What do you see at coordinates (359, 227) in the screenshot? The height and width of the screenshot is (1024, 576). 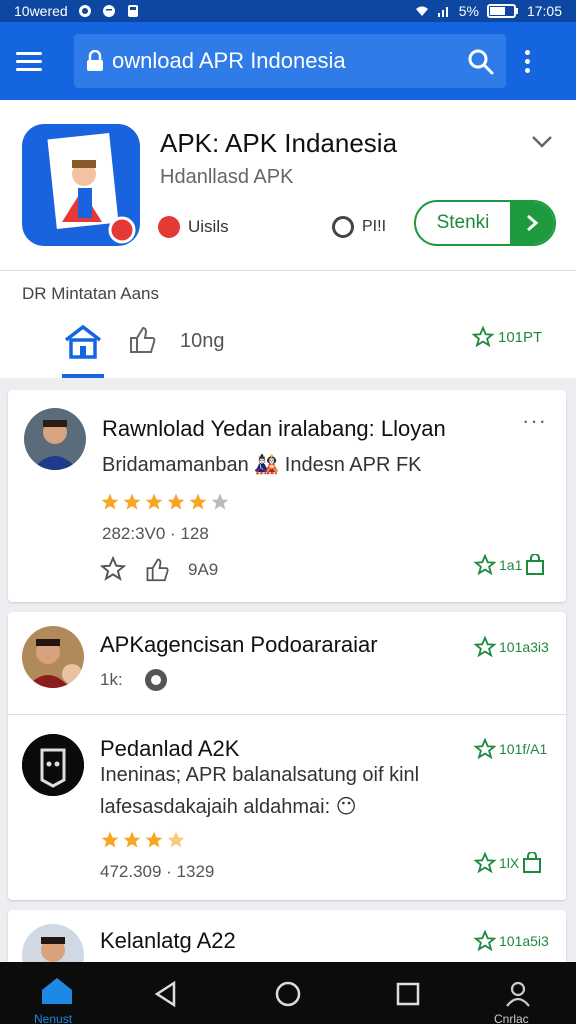 I see `permissions-stat: PI!I` at bounding box center [359, 227].